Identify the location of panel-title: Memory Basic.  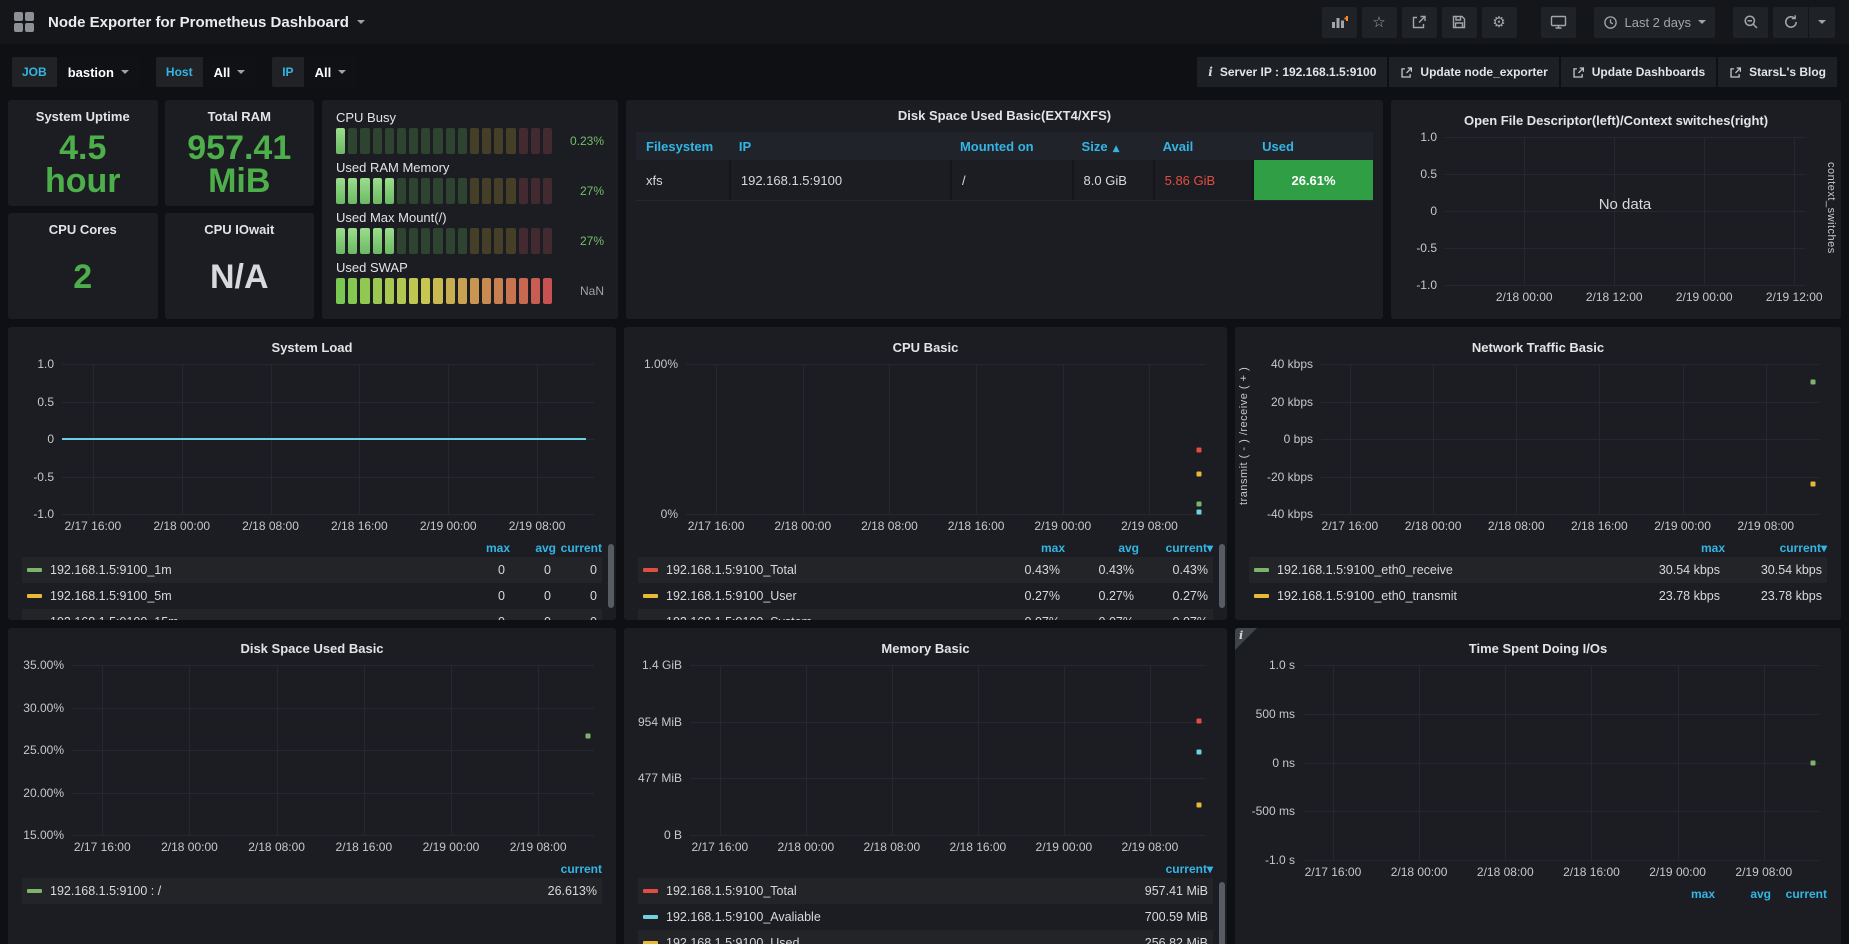
(925, 649).